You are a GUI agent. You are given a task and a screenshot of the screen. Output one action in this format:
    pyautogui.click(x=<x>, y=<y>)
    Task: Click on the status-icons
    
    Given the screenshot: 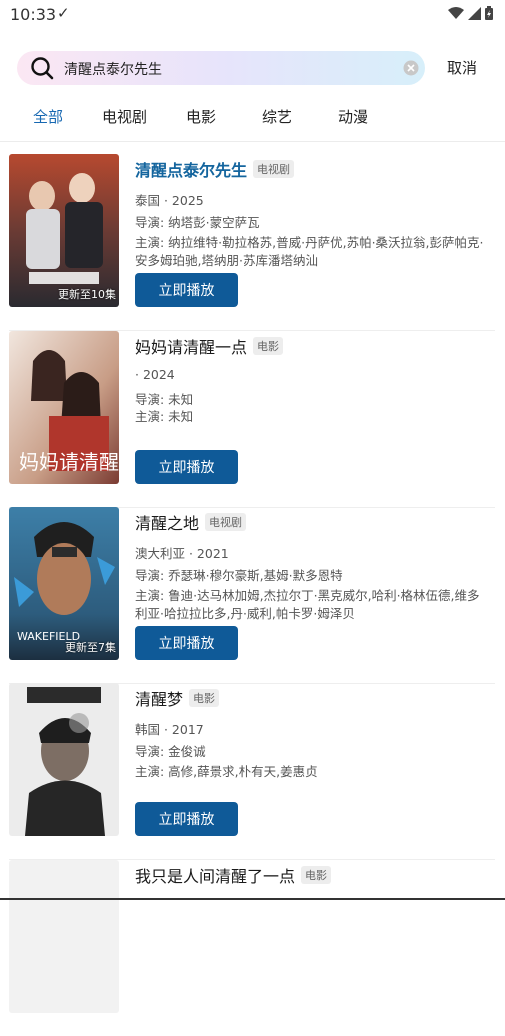 What is the action you would take?
    pyautogui.click(x=470, y=13)
    